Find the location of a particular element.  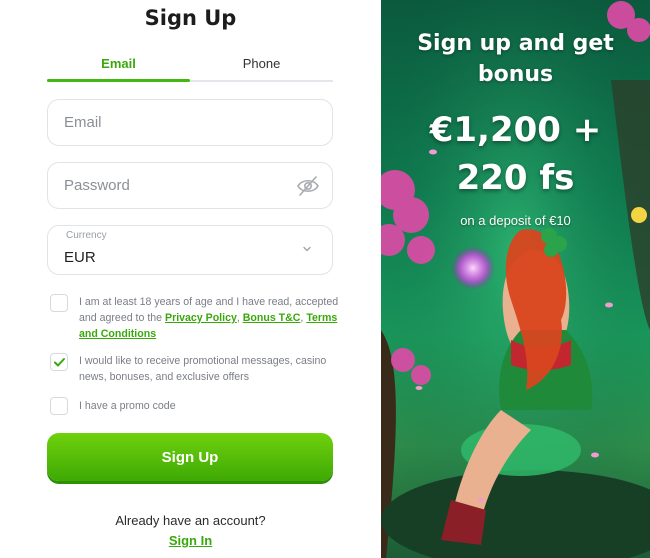

promo-amount-line1: €1,200 + is located at coordinates (515, 130).